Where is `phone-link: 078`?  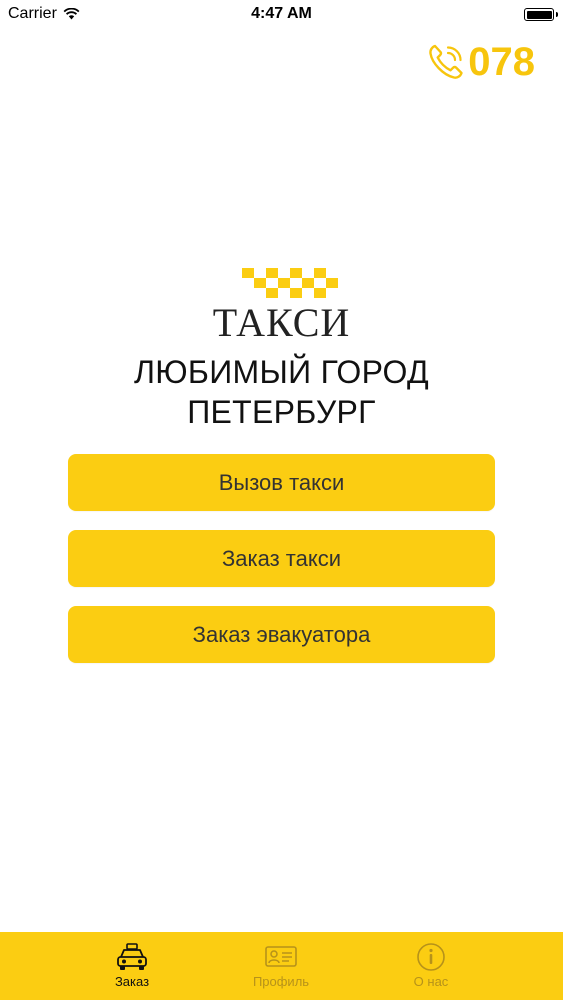 phone-link: 078 is located at coordinates (480, 62).